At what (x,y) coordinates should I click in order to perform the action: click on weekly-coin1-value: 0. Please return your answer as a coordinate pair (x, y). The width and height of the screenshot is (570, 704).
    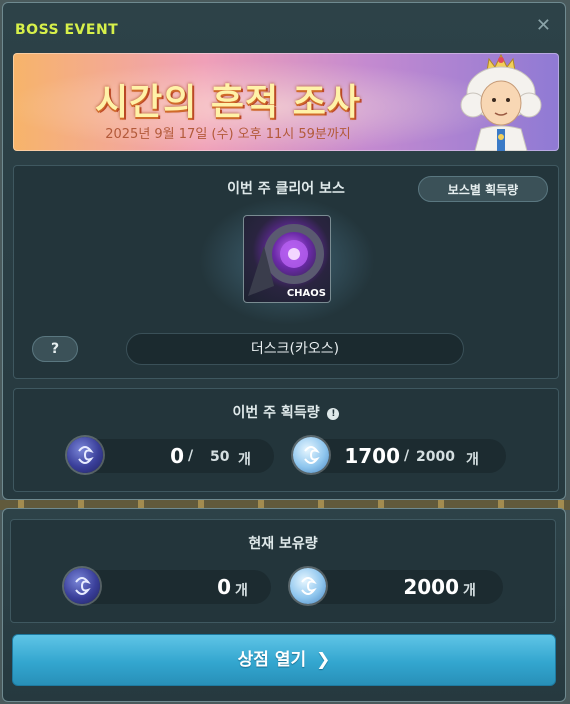
    Looking at the image, I should click on (177, 456).